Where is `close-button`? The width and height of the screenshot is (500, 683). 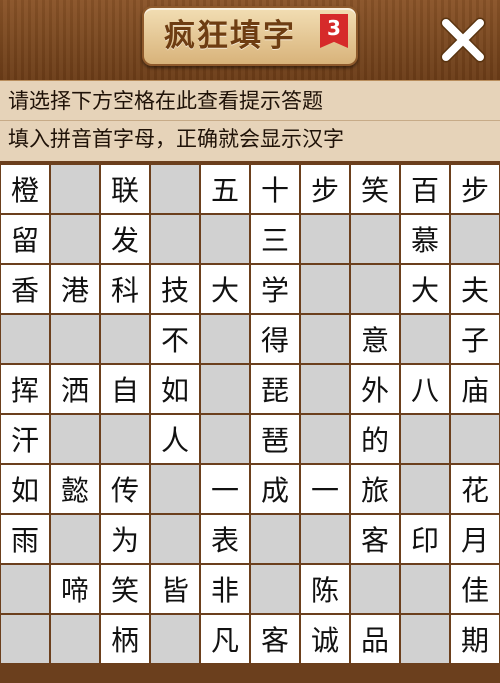 close-button is located at coordinates (463, 40).